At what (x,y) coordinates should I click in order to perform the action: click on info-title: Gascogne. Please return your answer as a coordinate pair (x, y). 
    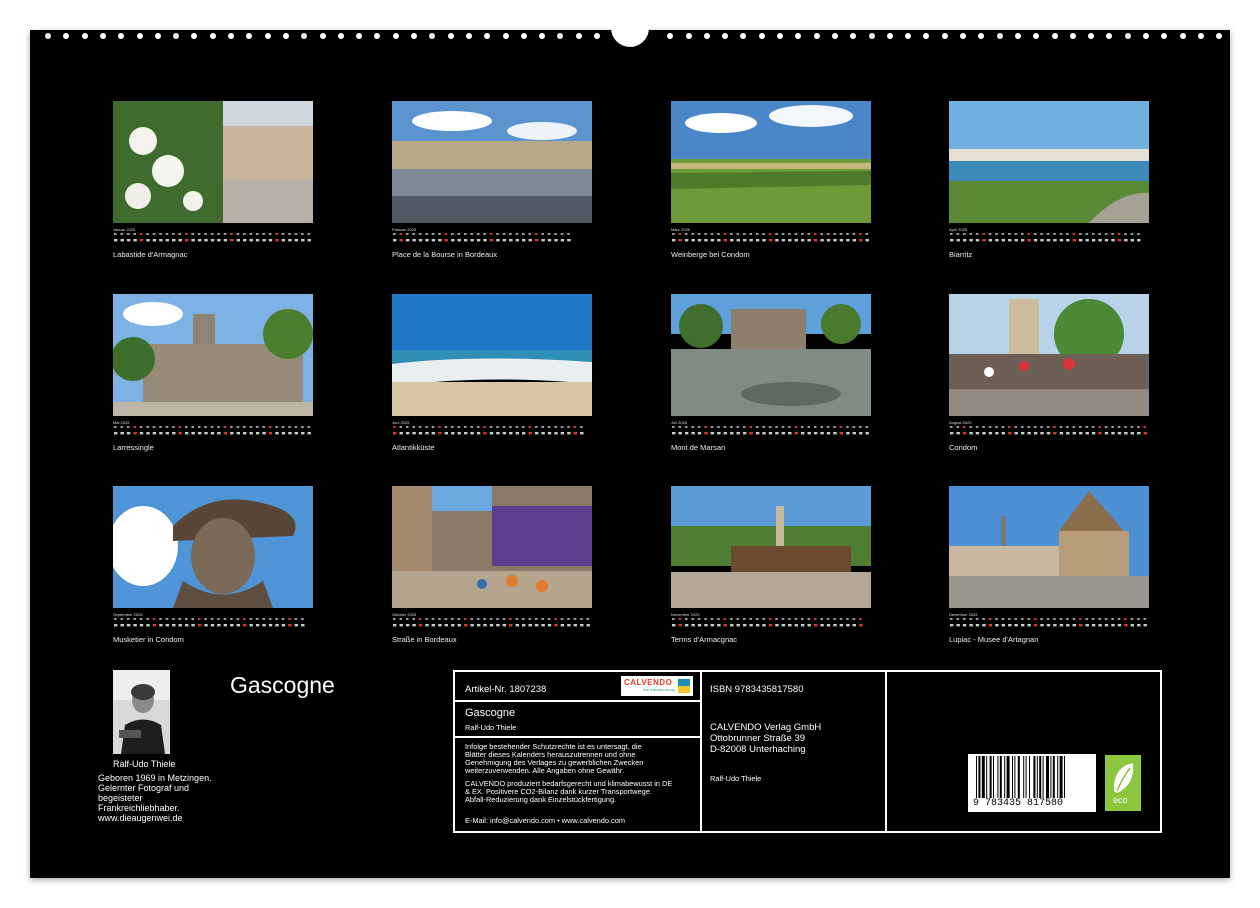
    Looking at the image, I should click on (490, 713).